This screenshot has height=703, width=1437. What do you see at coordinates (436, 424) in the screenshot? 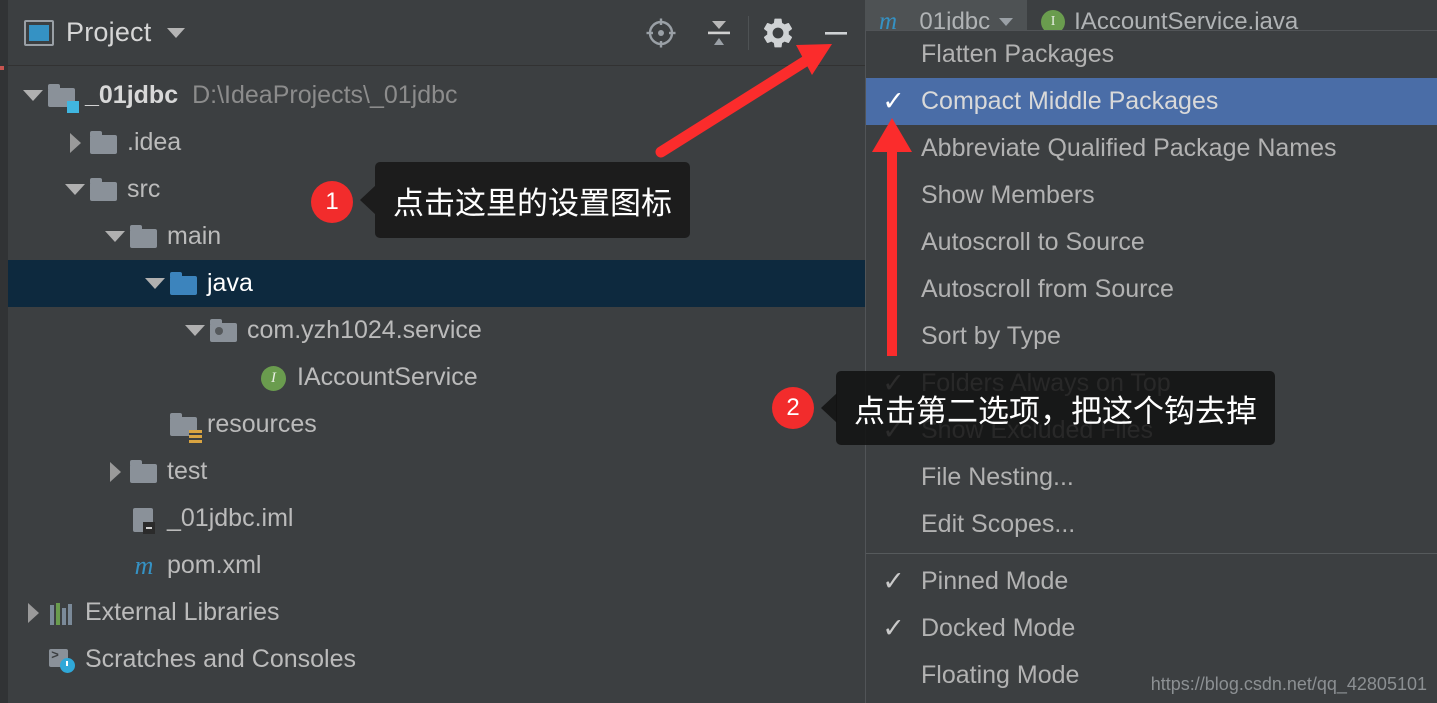
I see `tree-row: resources` at bounding box center [436, 424].